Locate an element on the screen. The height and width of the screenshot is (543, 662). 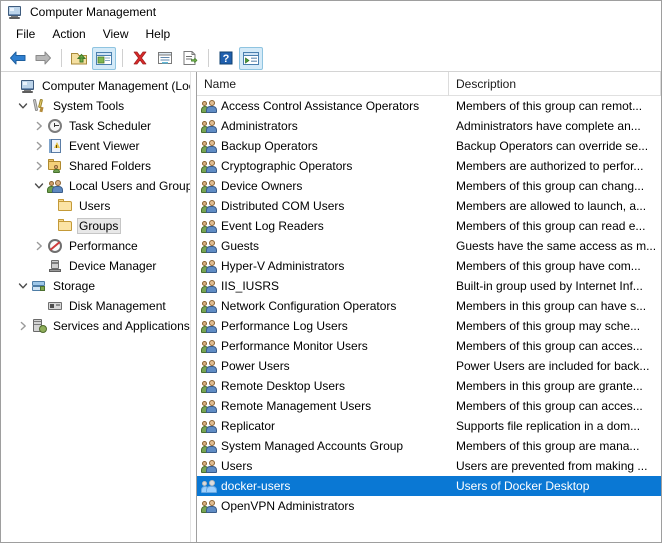
computer-monitor-icon is located at coordinates (28, 86).